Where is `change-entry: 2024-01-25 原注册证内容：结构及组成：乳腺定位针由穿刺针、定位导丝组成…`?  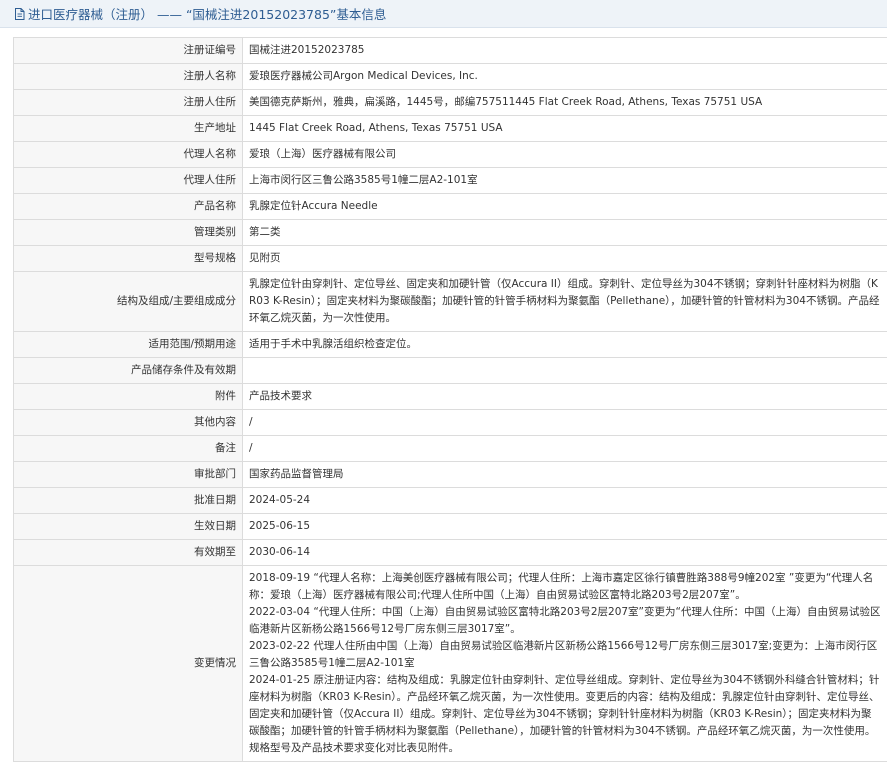 change-entry: 2024-01-25 原注册证内容：结构及组成：乳腺定位针由穿刺针、定位导丝组成… is located at coordinates (565, 714).